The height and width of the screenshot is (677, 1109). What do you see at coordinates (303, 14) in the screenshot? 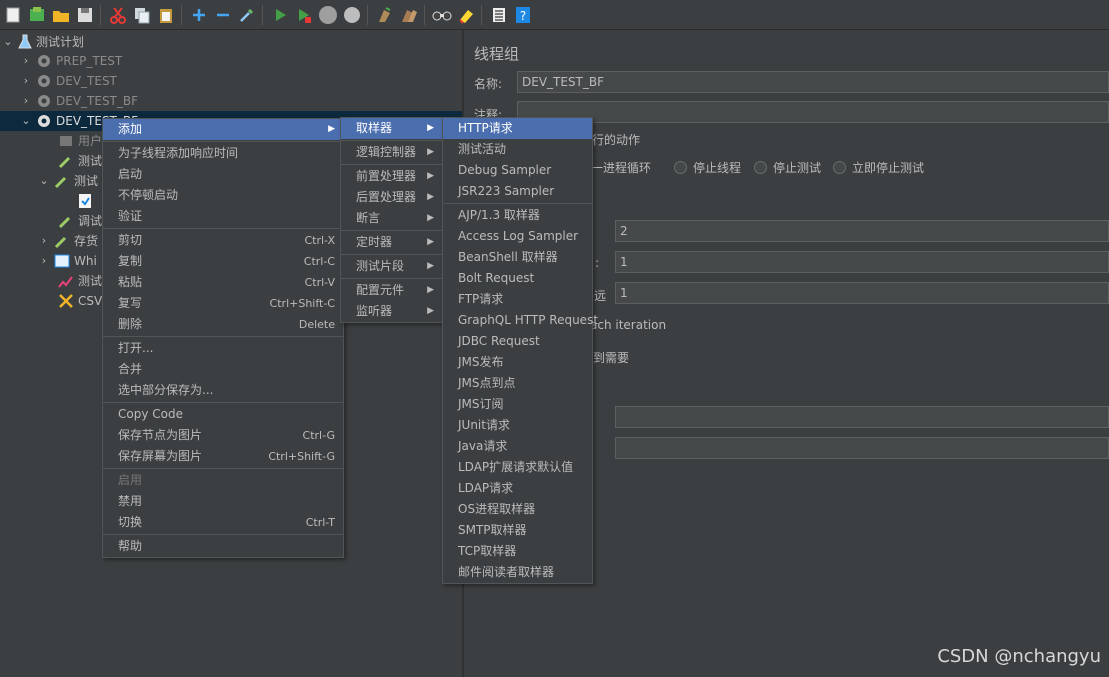
I see `start-no-pause-icon` at bounding box center [303, 14].